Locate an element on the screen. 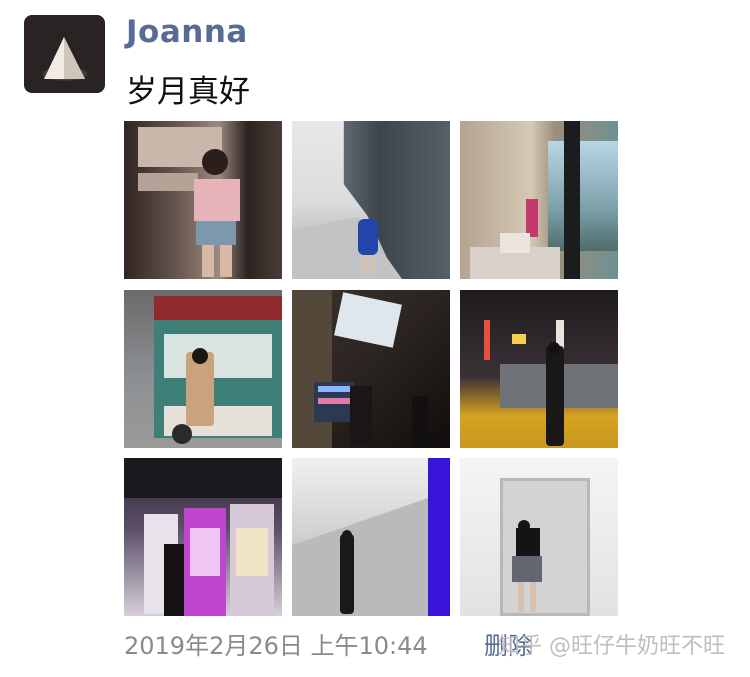 This screenshot has height=677, width=750. username: Joanna is located at coordinates (187, 32).